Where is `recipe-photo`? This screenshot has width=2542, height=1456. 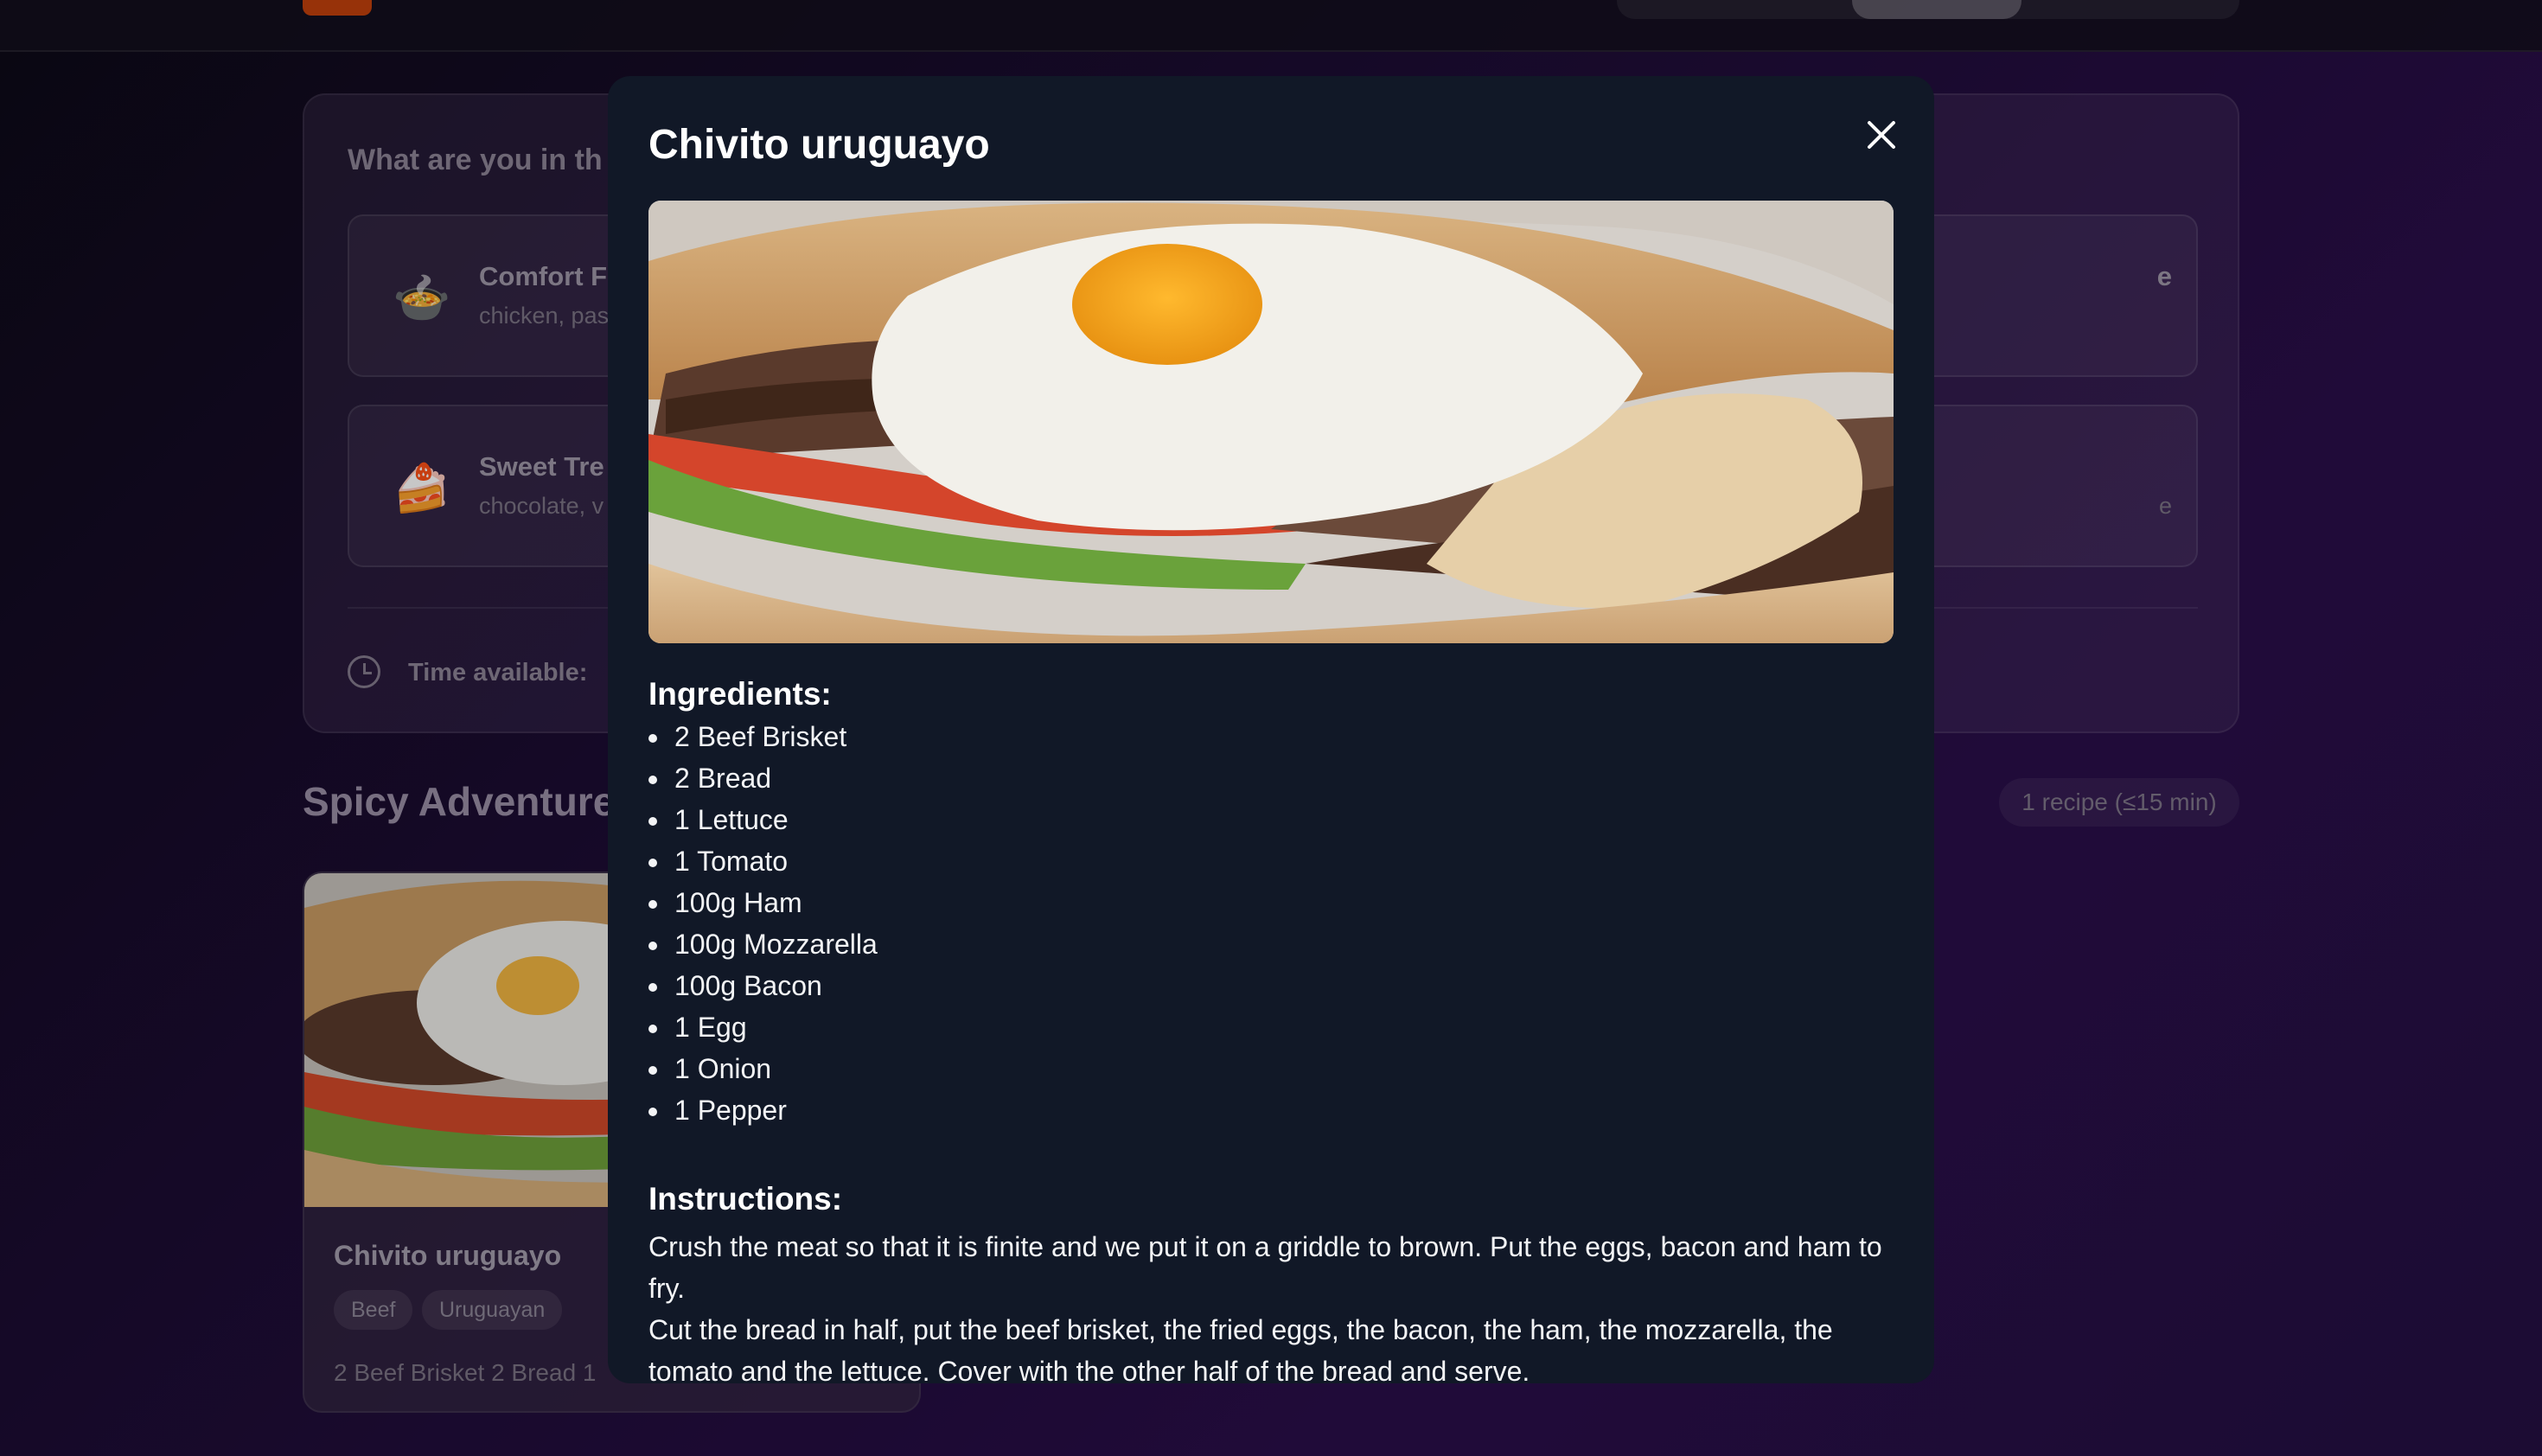 recipe-photo is located at coordinates (1271, 422).